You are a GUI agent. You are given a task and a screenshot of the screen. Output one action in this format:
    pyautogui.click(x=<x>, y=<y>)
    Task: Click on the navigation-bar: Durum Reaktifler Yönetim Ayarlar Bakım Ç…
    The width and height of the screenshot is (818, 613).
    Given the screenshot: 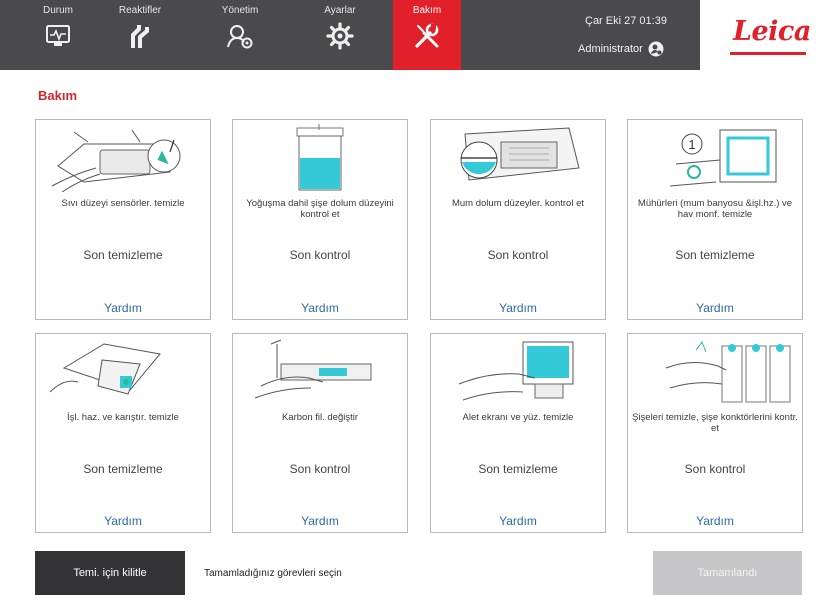 What is the action you would take?
    pyautogui.click(x=350, y=35)
    